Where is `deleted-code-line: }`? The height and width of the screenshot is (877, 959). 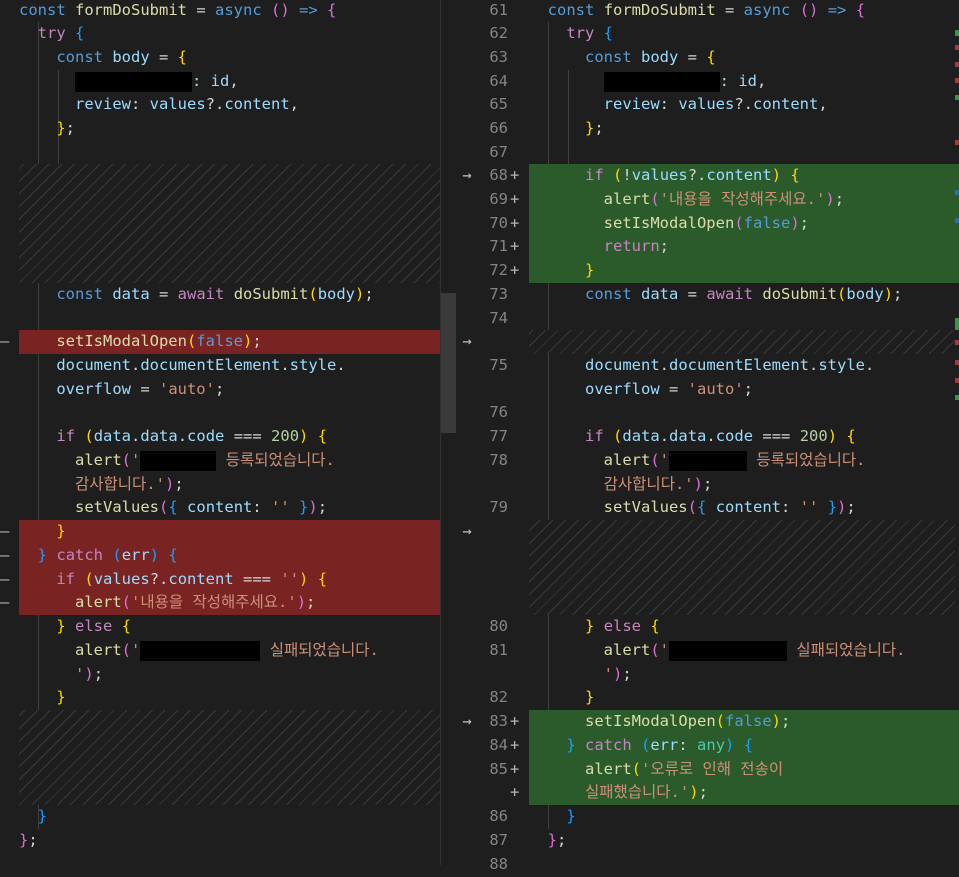 deleted-code-line: } is located at coordinates (229, 532).